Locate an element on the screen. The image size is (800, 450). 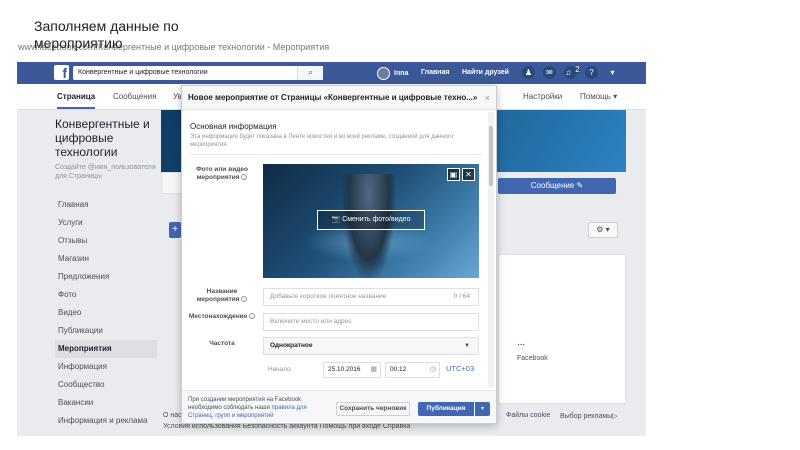
frequency-select: Однократное ▼ is located at coordinates (371, 346).